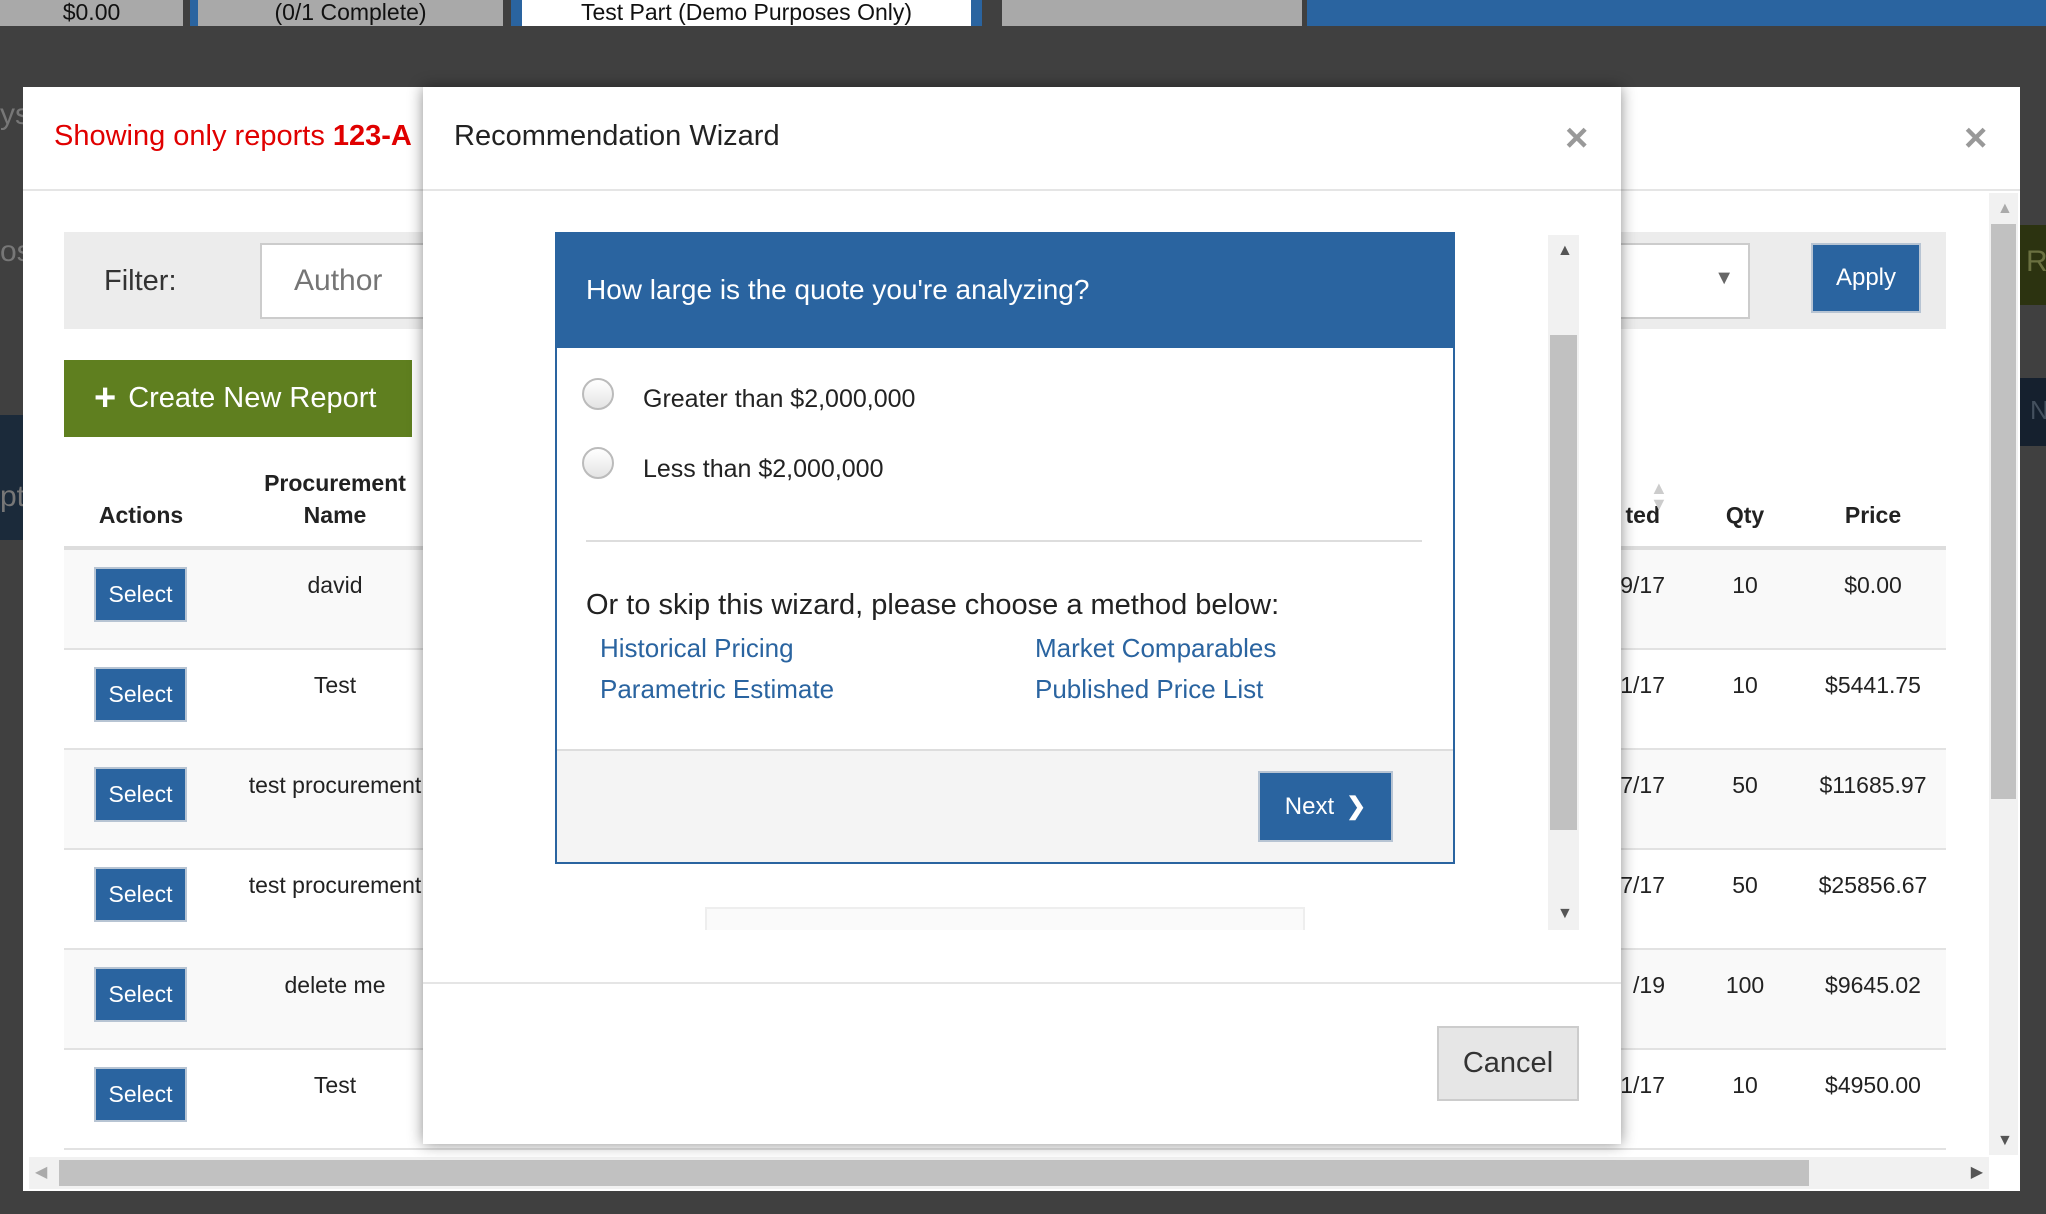  I want to click on apply-button: Apply, so click(1866, 278).